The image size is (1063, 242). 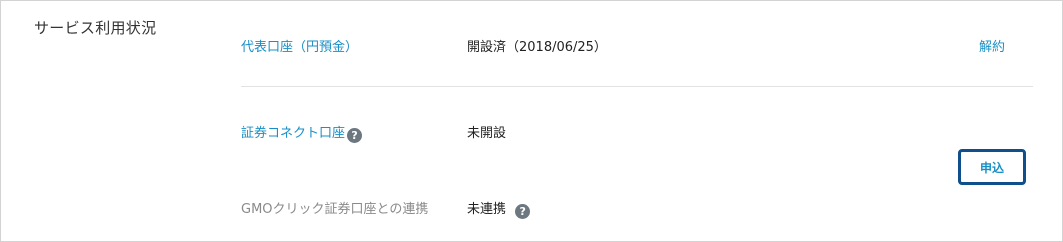 What do you see at coordinates (299, 45) in the screenshot?
I see `representative-account-link: 代表口座（円預金）` at bounding box center [299, 45].